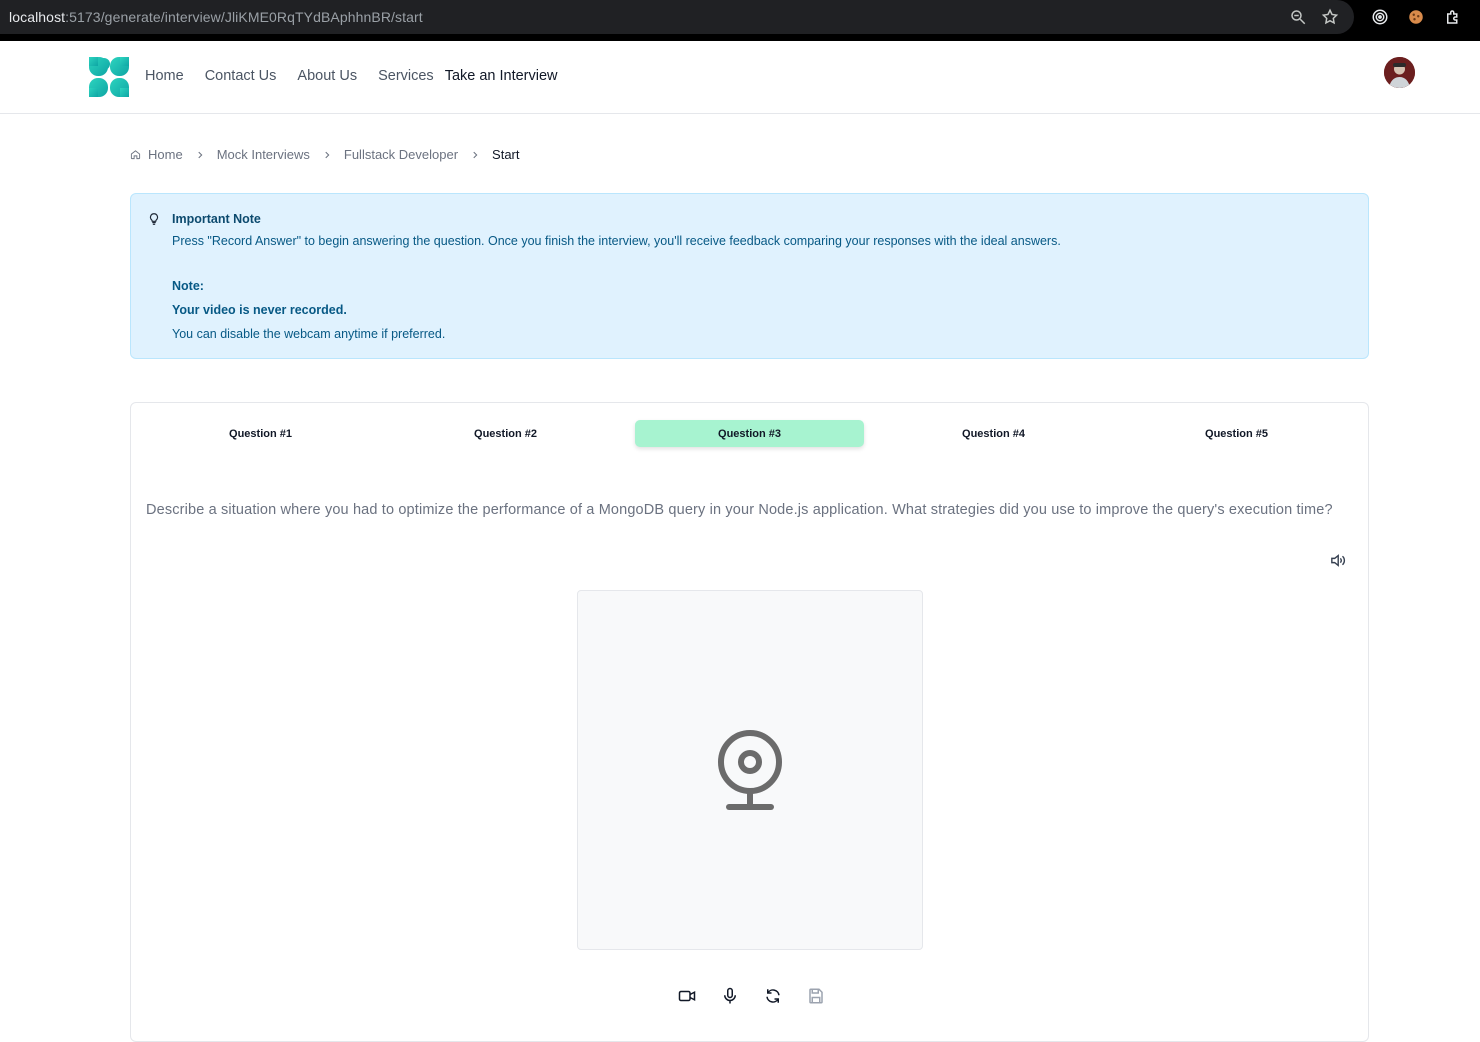 The height and width of the screenshot is (1042, 1480). What do you see at coordinates (1416, 17) in the screenshot?
I see `cookie-icon` at bounding box center [1416, 17].